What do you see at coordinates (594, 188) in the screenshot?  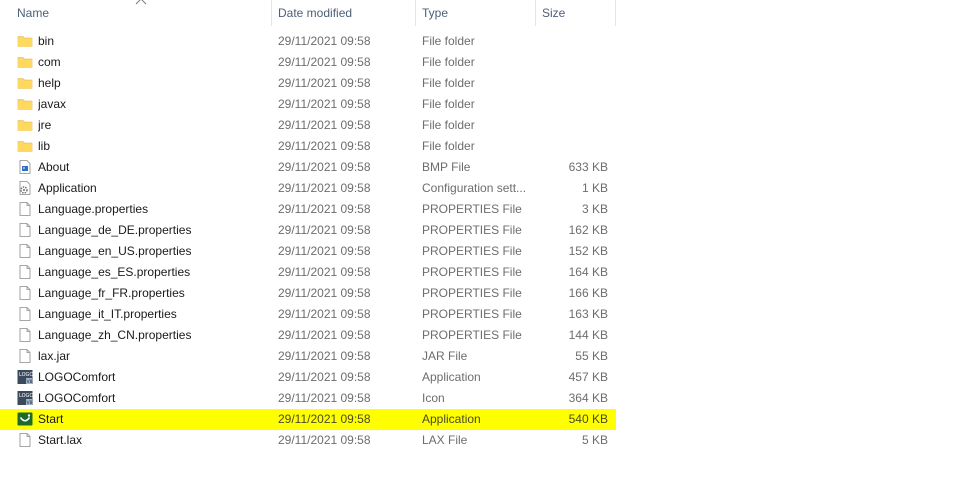 I see `file-size: 1 KB` at bounding box center [594, 188].